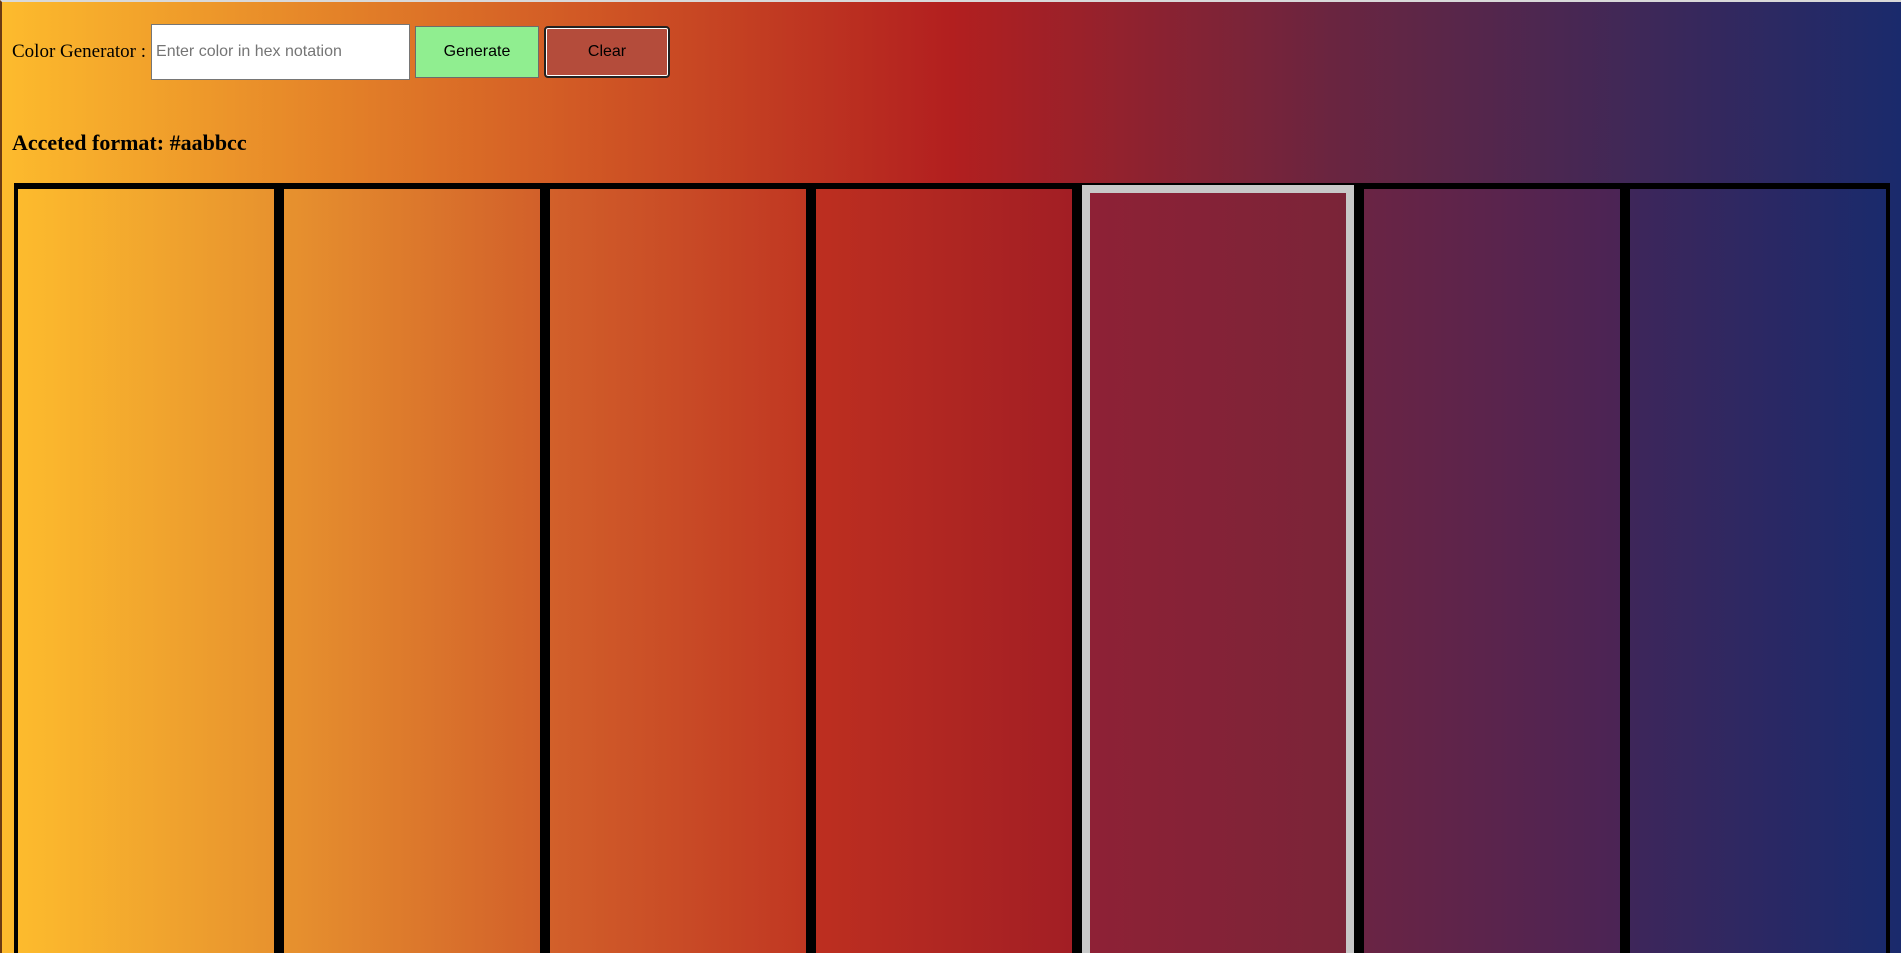  What do you see at coordinates (129, 142) in the screenshot?
I see `accepted-format-note: Acceted format: #aabbcc` at bounding box center [129, 142].